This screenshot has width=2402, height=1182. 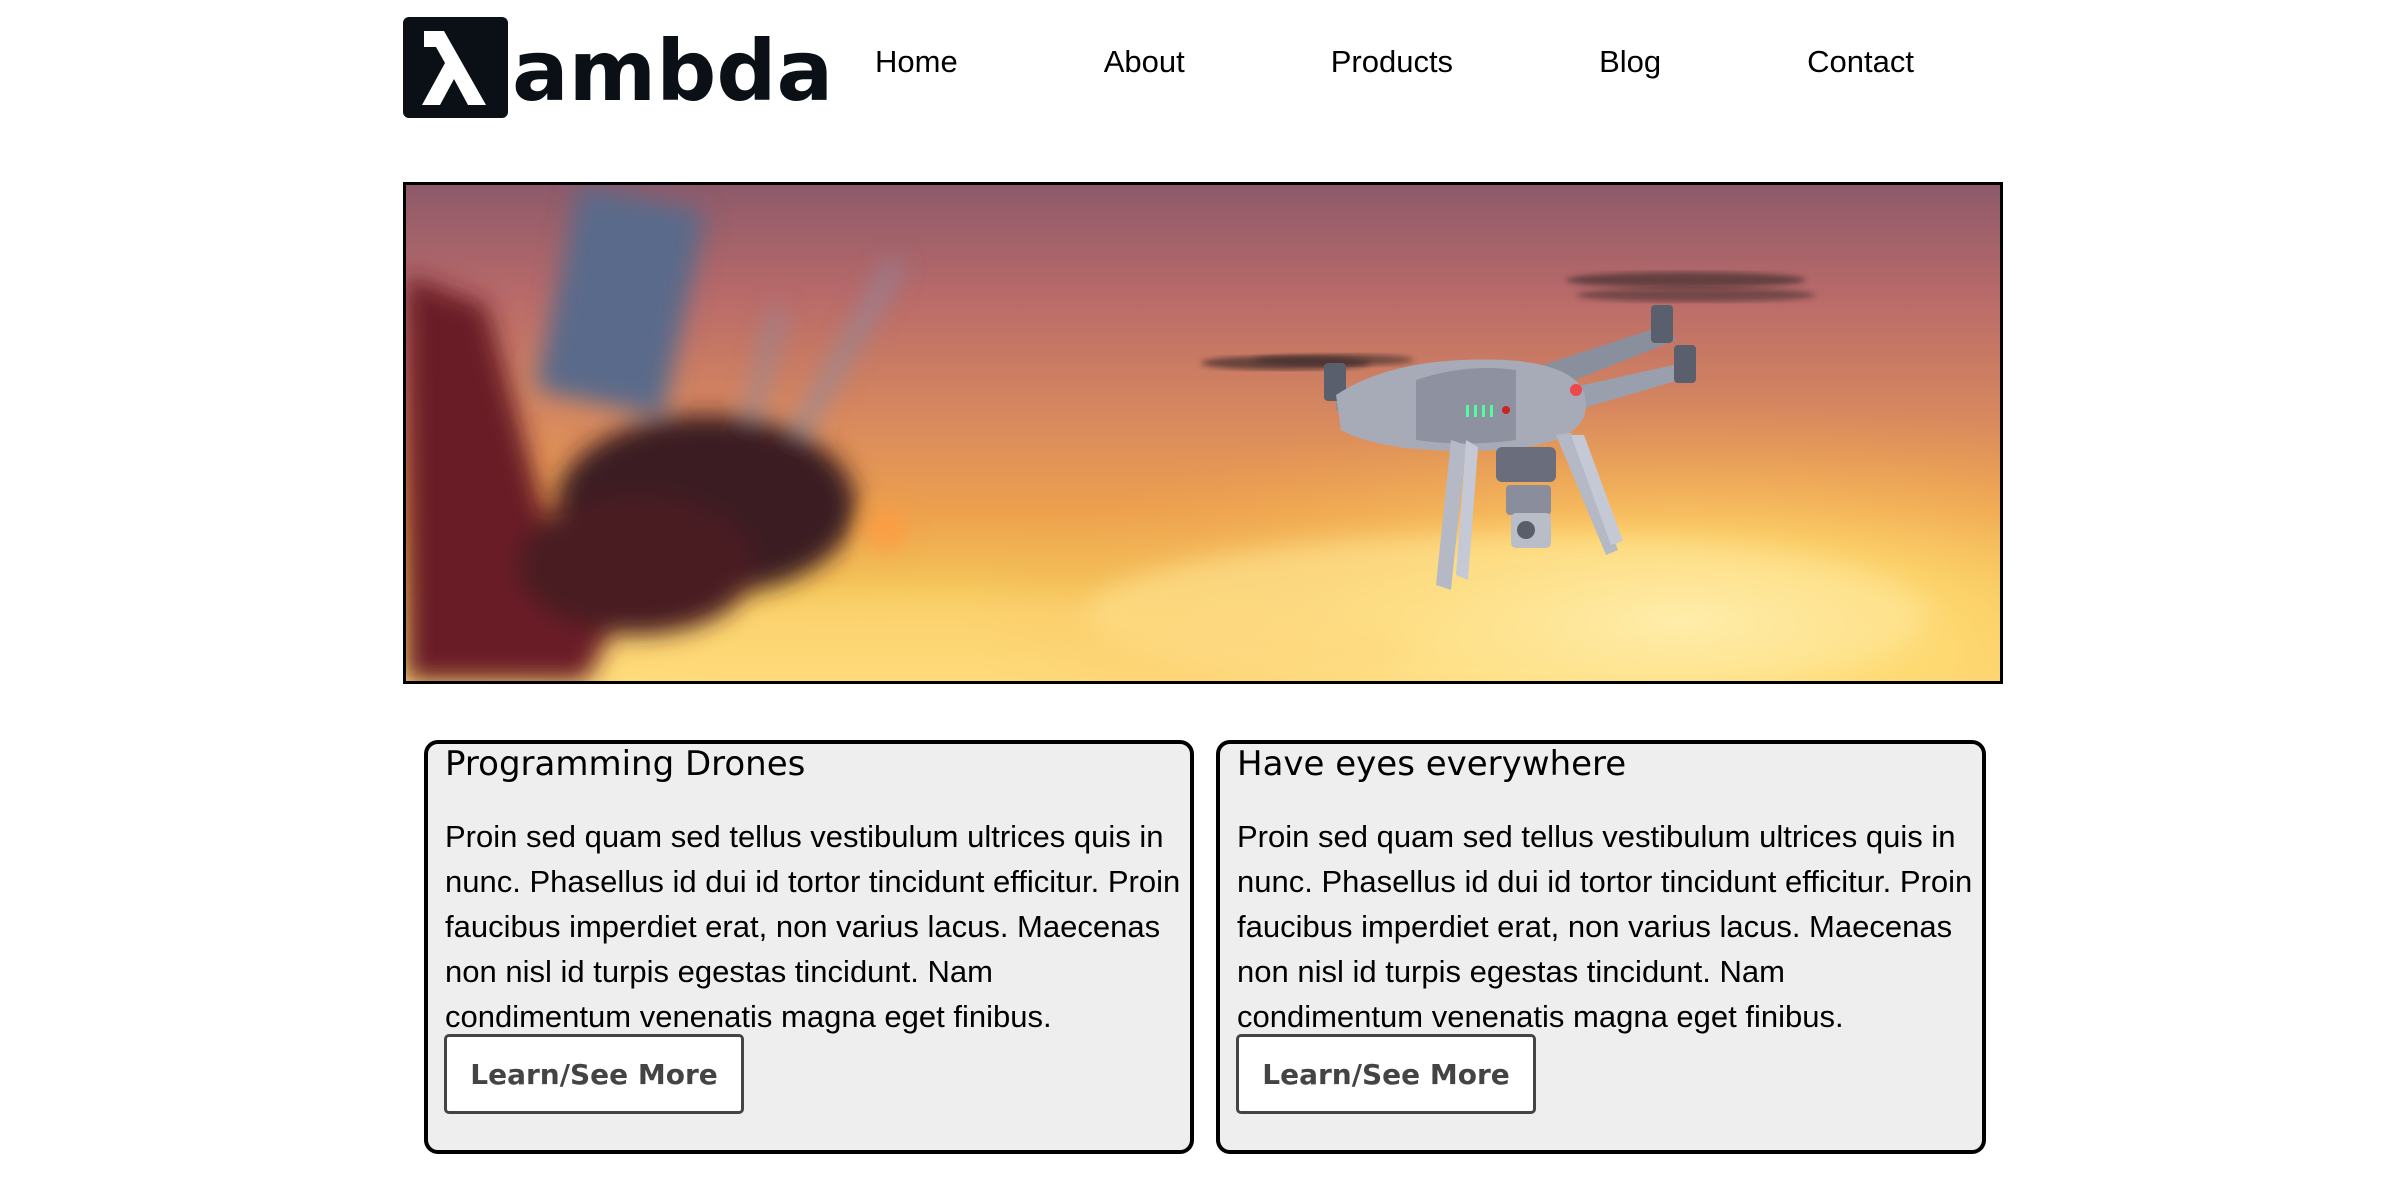 I want to click on card-title: Programming Drones, so click(x=625, y=764).